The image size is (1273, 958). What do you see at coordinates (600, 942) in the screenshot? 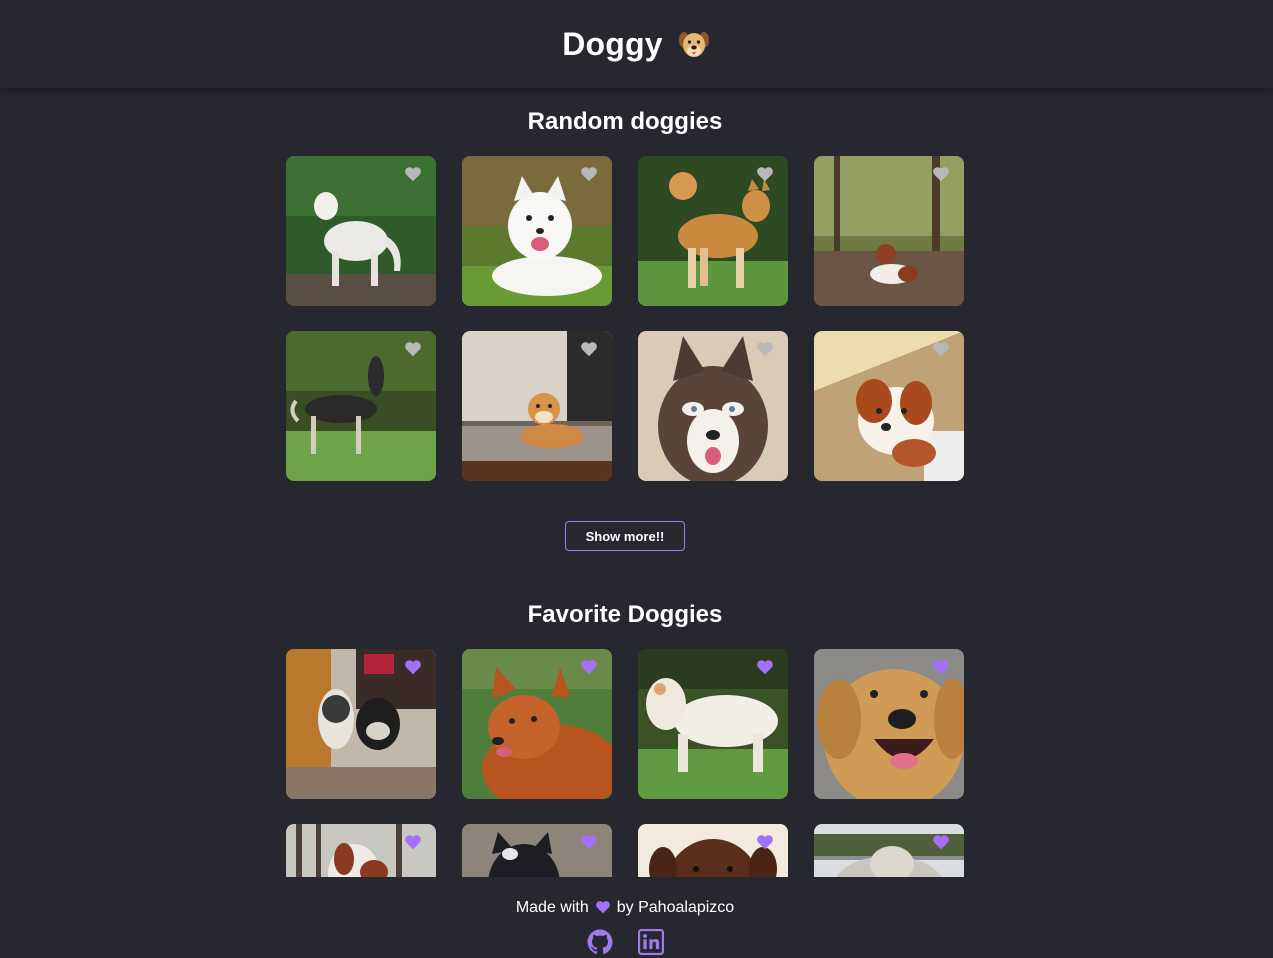
I see `github-icon` at bounding box center [600, 942].